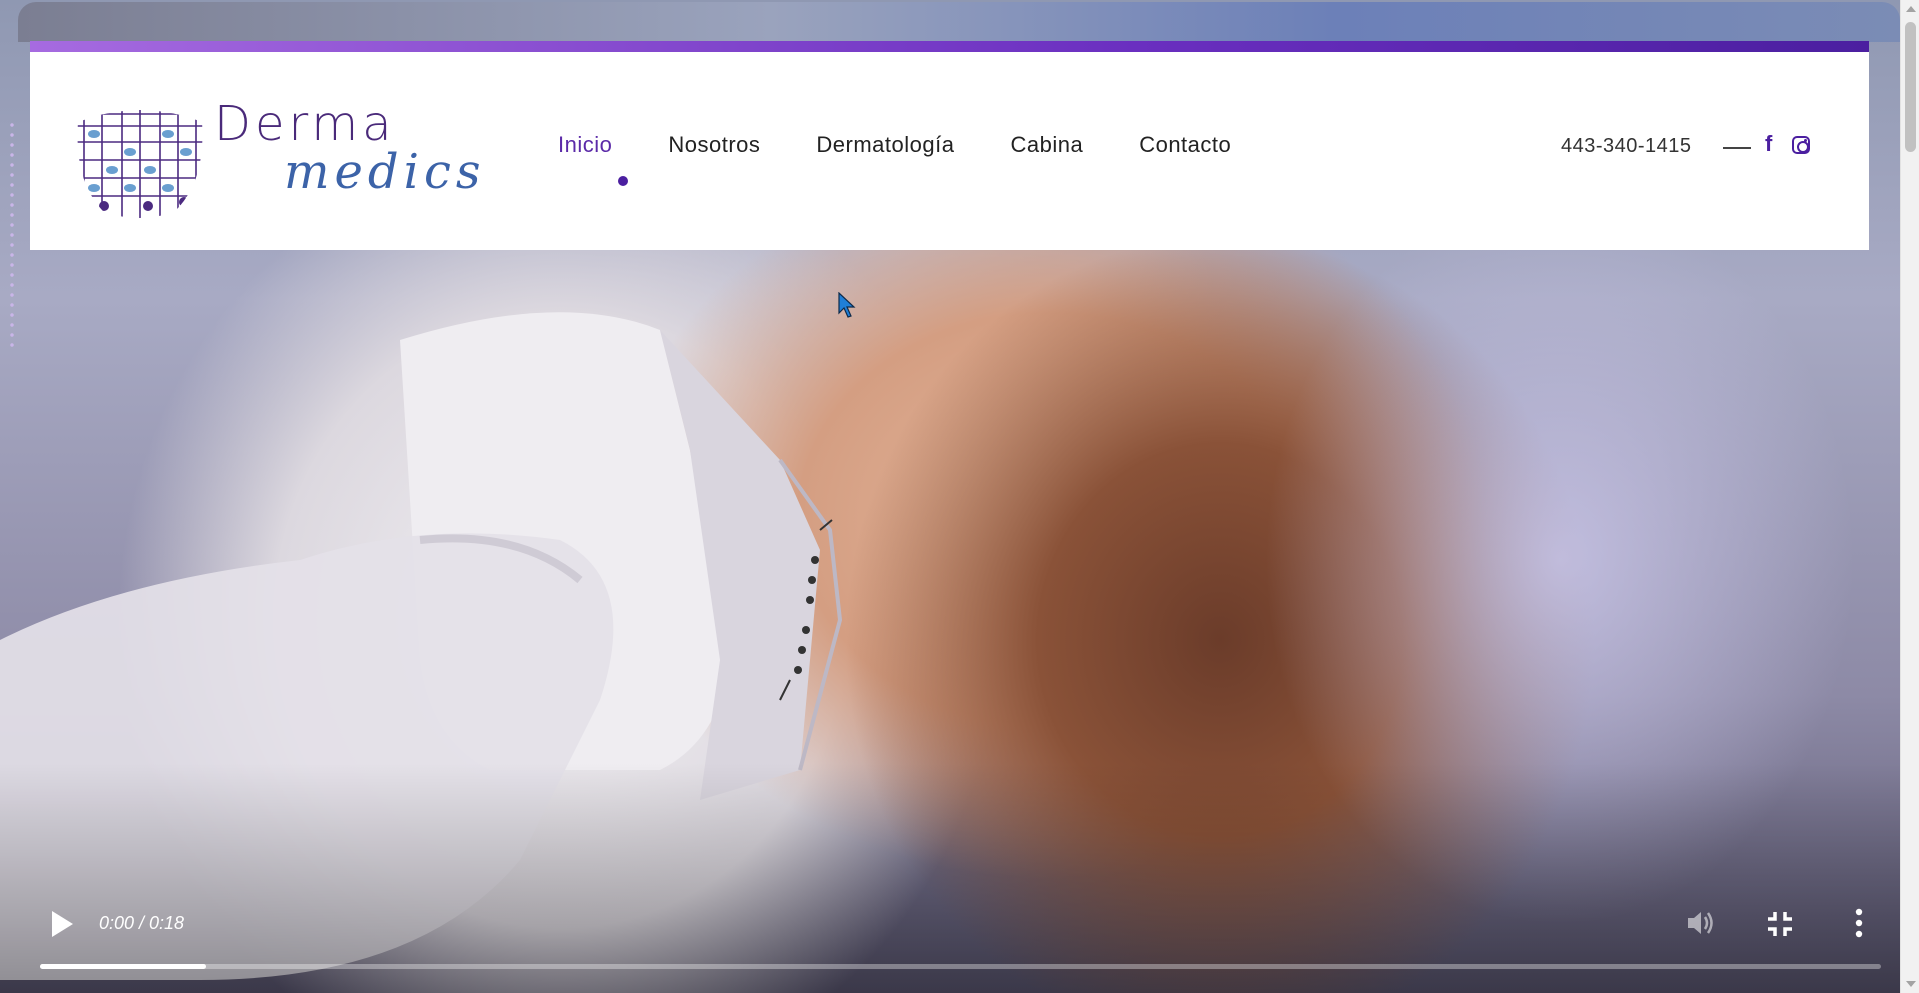 The width and height of the screenshot is (1919, 993). What do you see at coordinates (142, 923) in the screenshot?
I see `video-time: 0:00 / 0:18` at bounding box center [142, 923].